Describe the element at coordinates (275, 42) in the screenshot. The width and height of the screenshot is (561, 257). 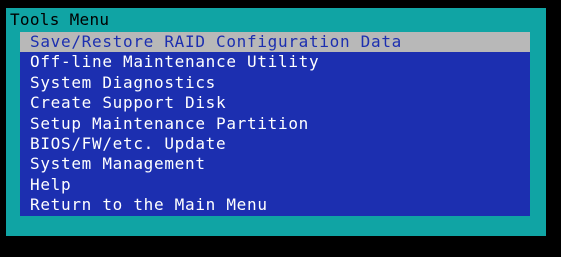
I see `menu-item-save-restore-raid: Save/Restore RAID Configuration Data` at that location.